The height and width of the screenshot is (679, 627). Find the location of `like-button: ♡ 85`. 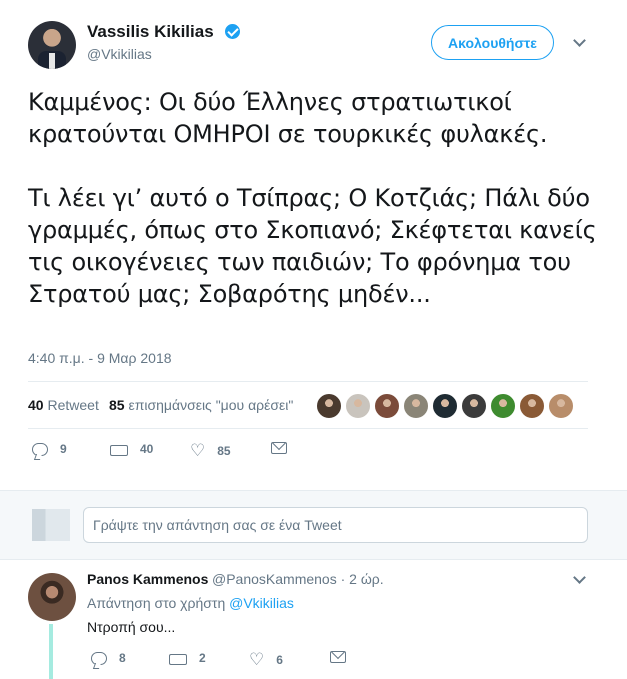

like-button: ♡ 85 is located at coordinates (210, 450).